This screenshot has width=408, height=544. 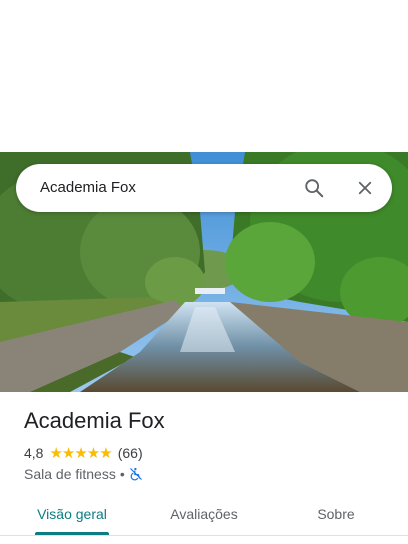 I want to click on search-bar: Academia Fox, so click(x=204, y=188).